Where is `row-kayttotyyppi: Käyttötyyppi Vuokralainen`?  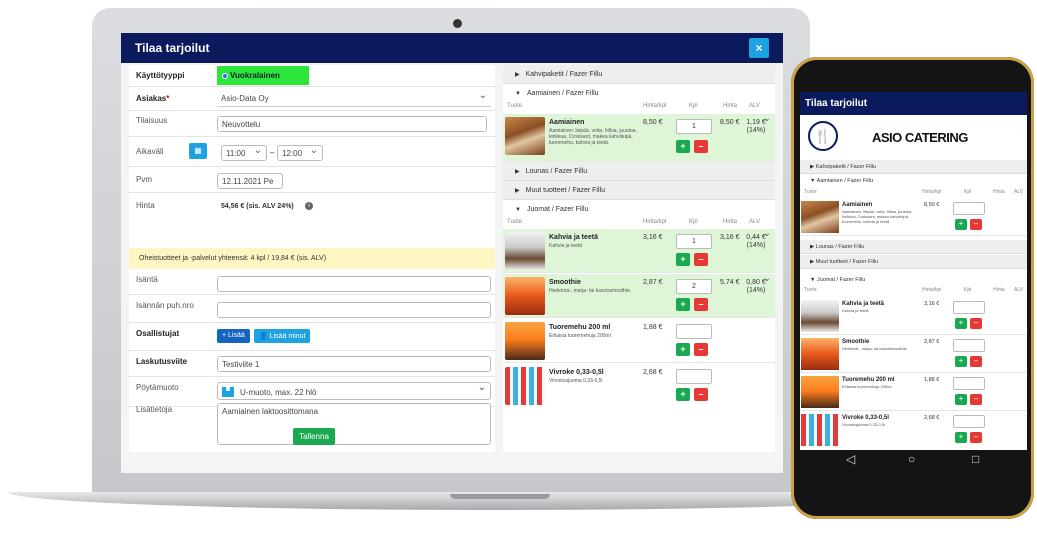 row-kayttotyyppi: Käyttötyyppi Vuokralainen is located at coordinates (312, 76).